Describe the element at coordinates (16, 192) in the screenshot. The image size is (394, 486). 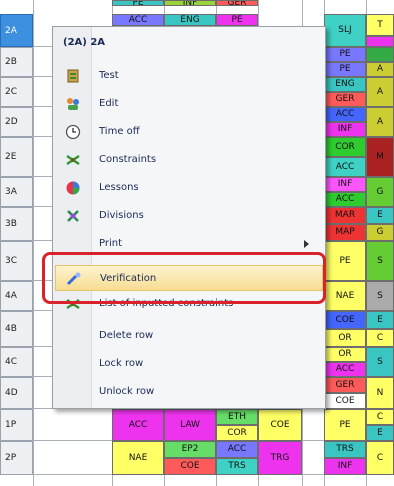
I see `row-header-3a: 3A` at that location.